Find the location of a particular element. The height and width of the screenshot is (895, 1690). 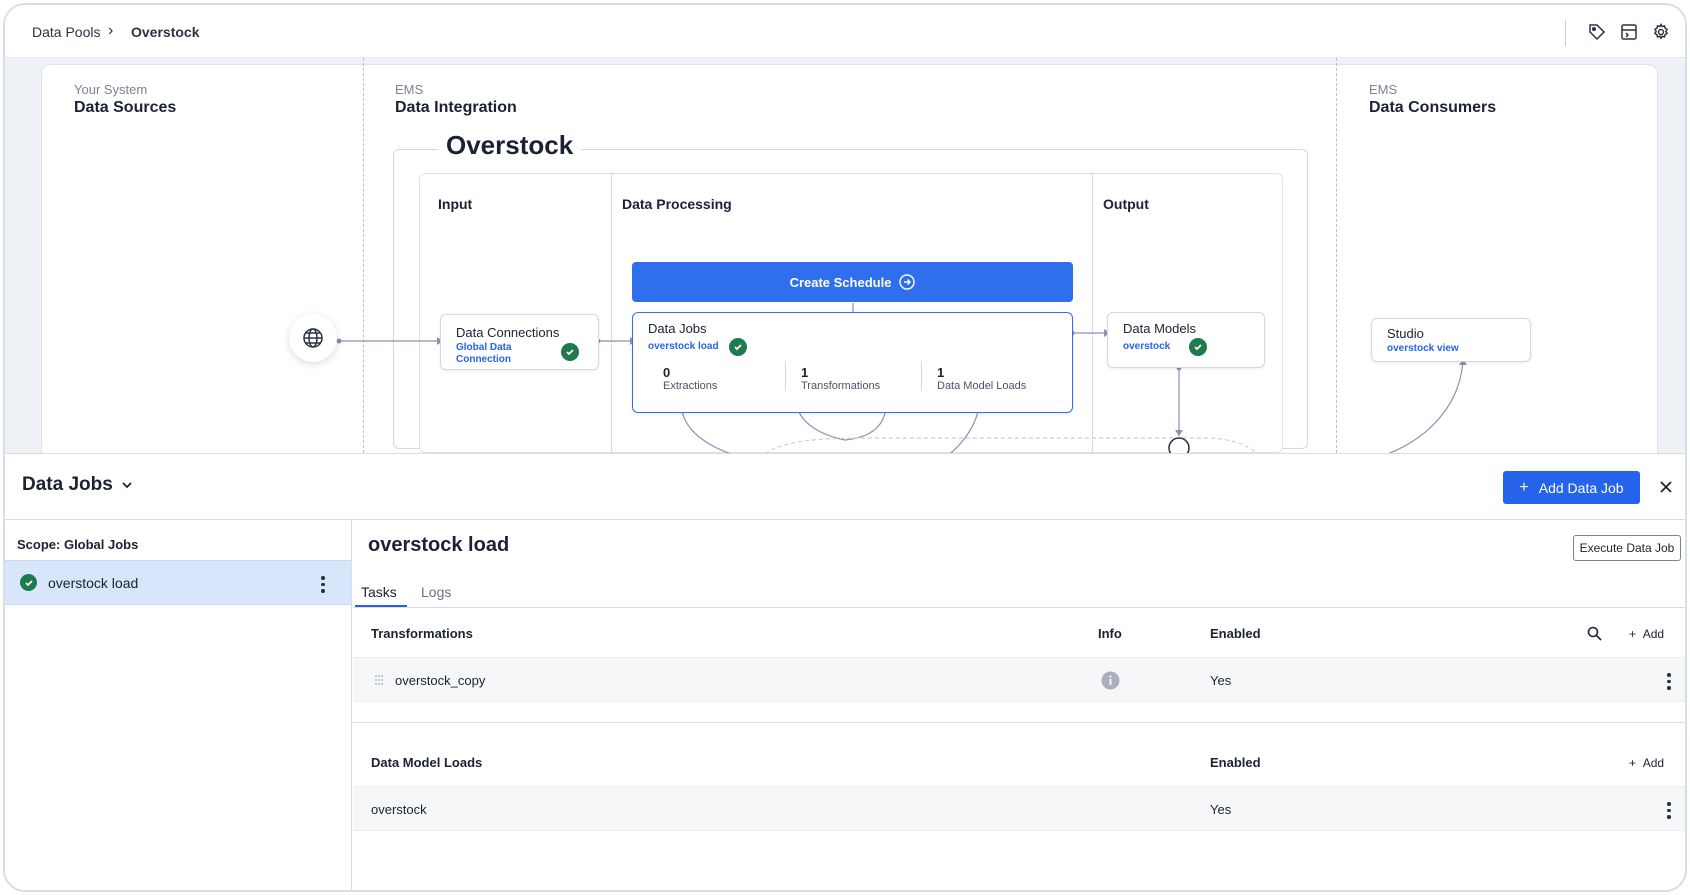

add-transformation-button: + Add is located at coordinates (1646, 634).